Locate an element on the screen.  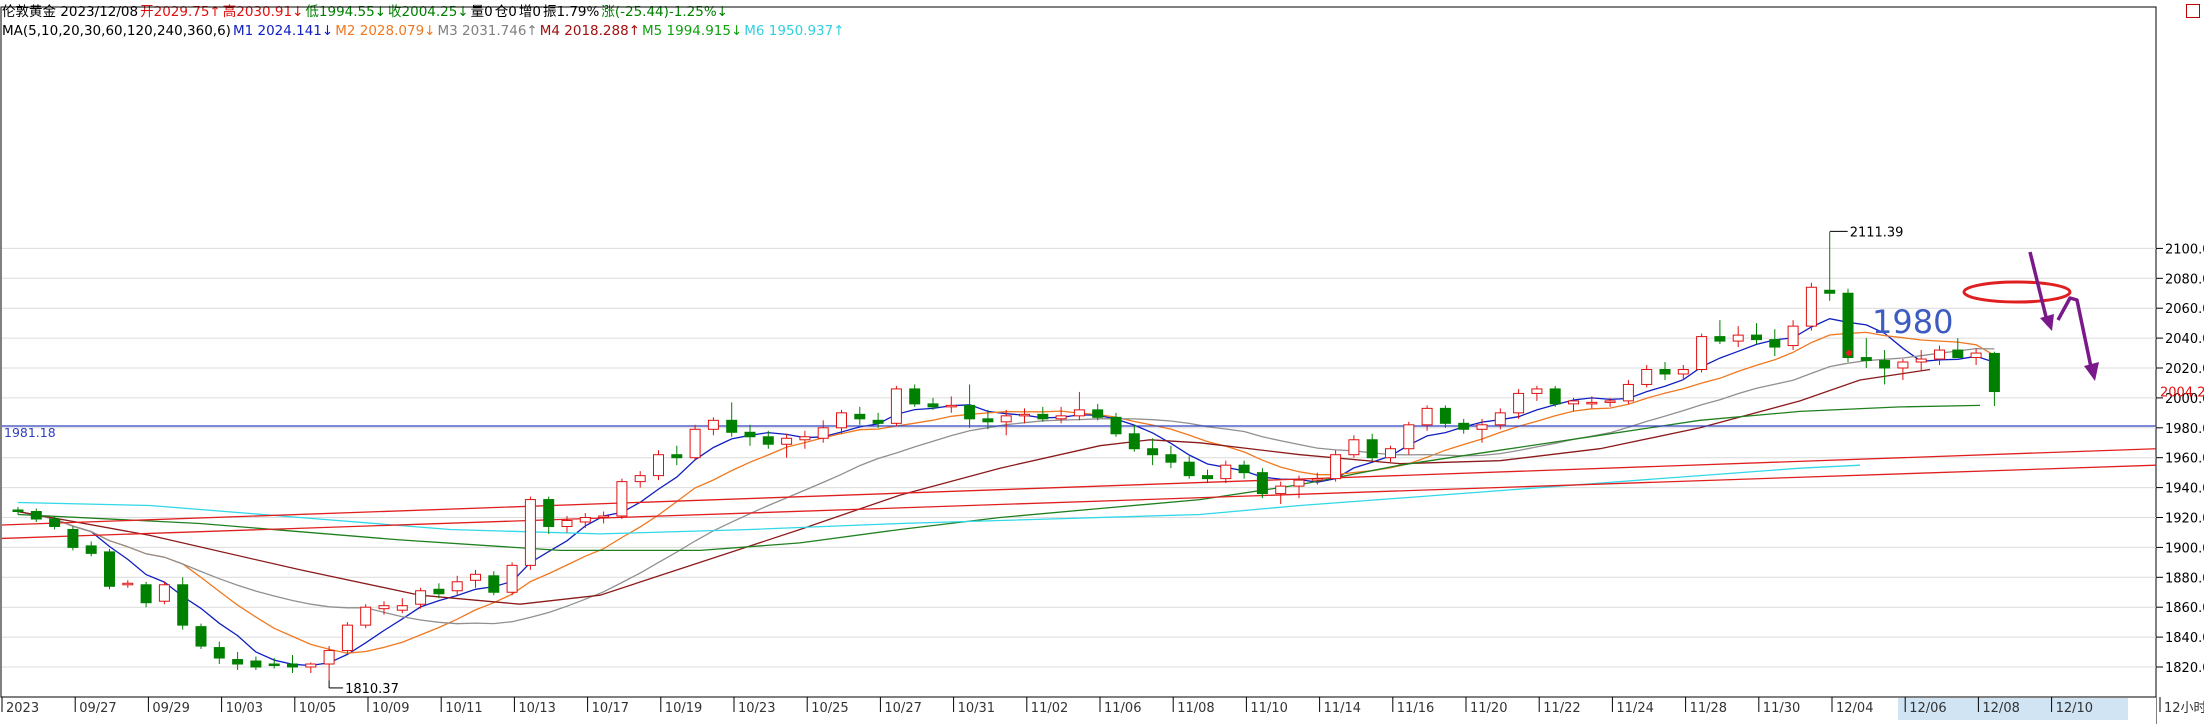
level-line-label: 1981.18 is located at coordinates (30, 432).